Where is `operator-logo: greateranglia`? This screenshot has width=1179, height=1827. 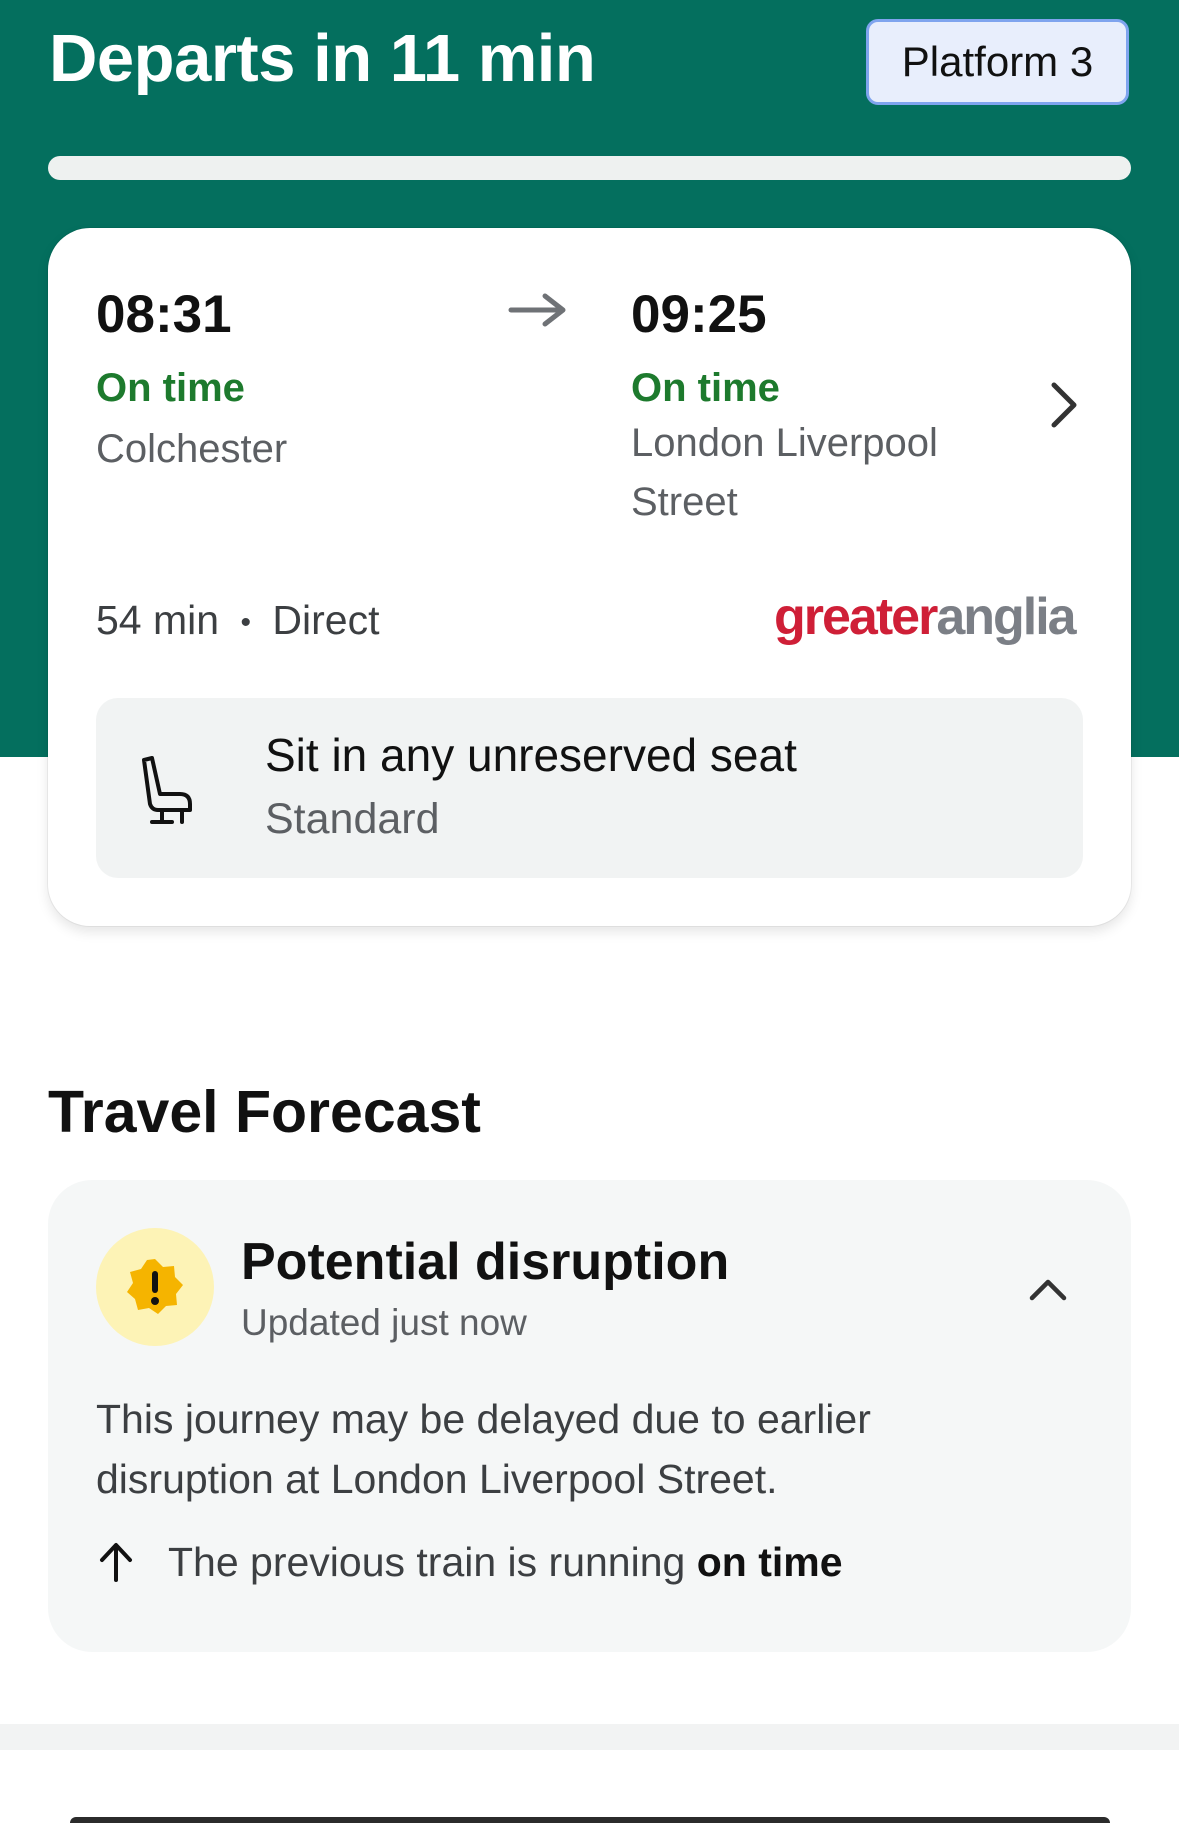
operator-logo: greateranglia is located at coordinates (925, 617).